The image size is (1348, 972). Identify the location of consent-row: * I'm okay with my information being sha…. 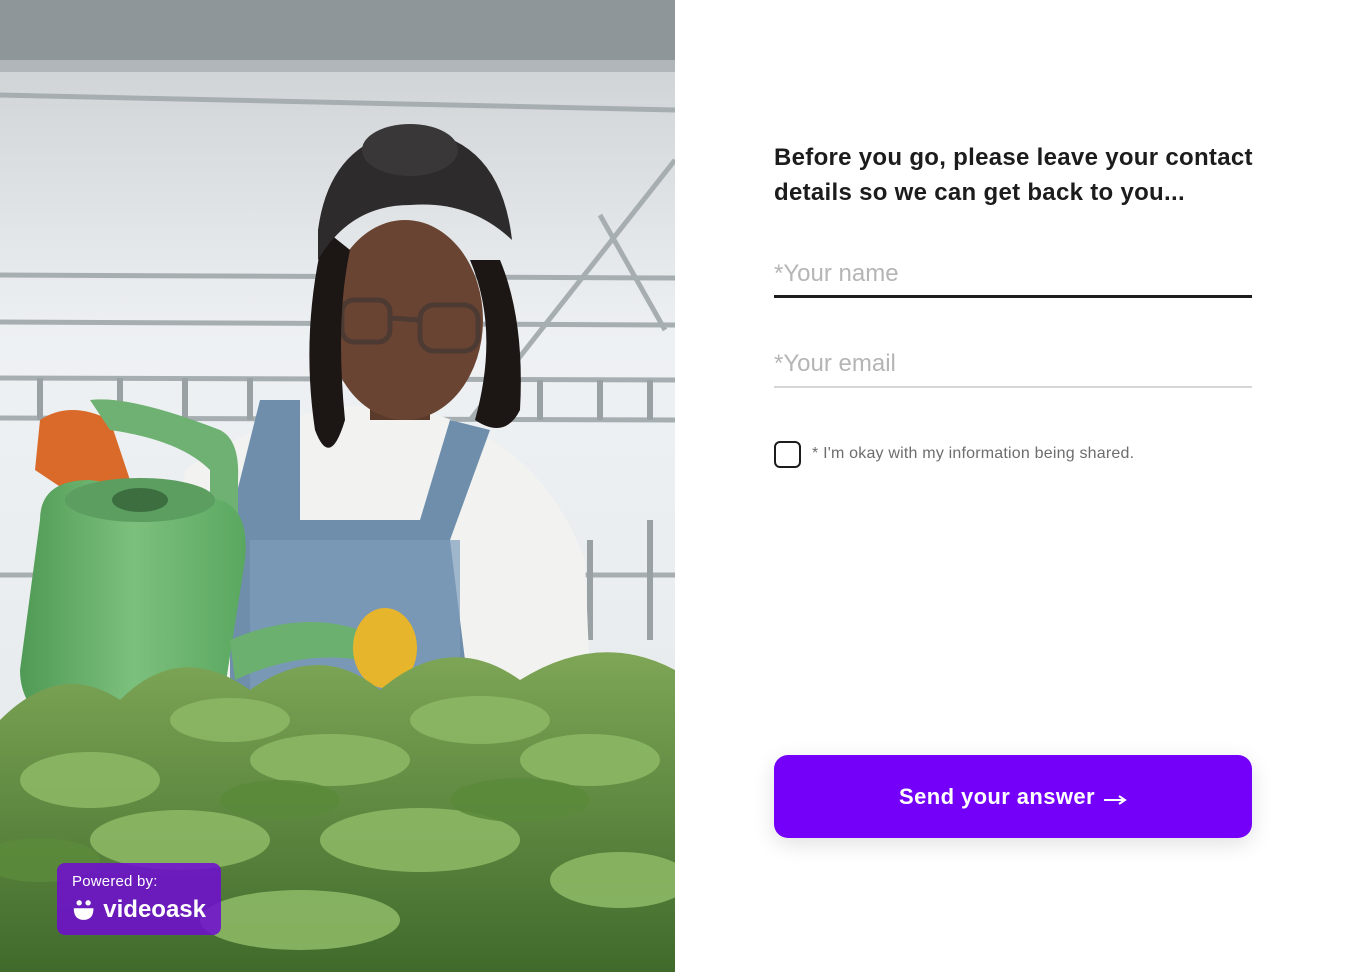
(954, 453).